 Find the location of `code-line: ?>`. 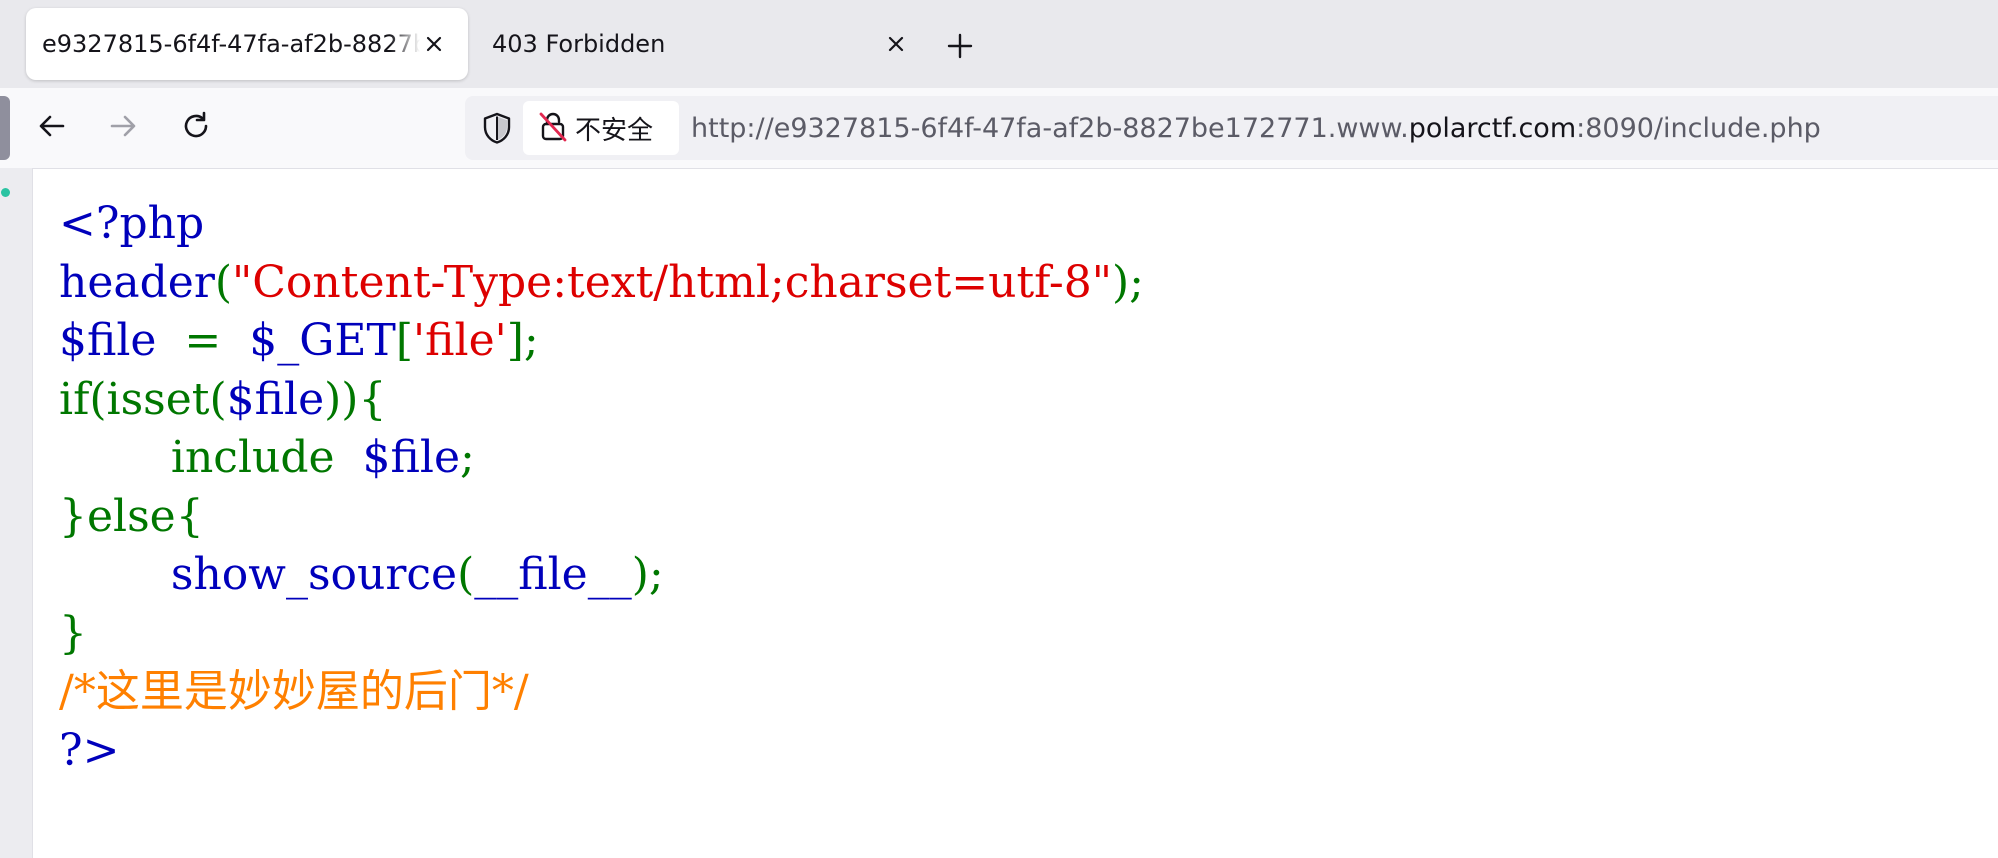

code-line: ?> is located at coordinates (601, 751).